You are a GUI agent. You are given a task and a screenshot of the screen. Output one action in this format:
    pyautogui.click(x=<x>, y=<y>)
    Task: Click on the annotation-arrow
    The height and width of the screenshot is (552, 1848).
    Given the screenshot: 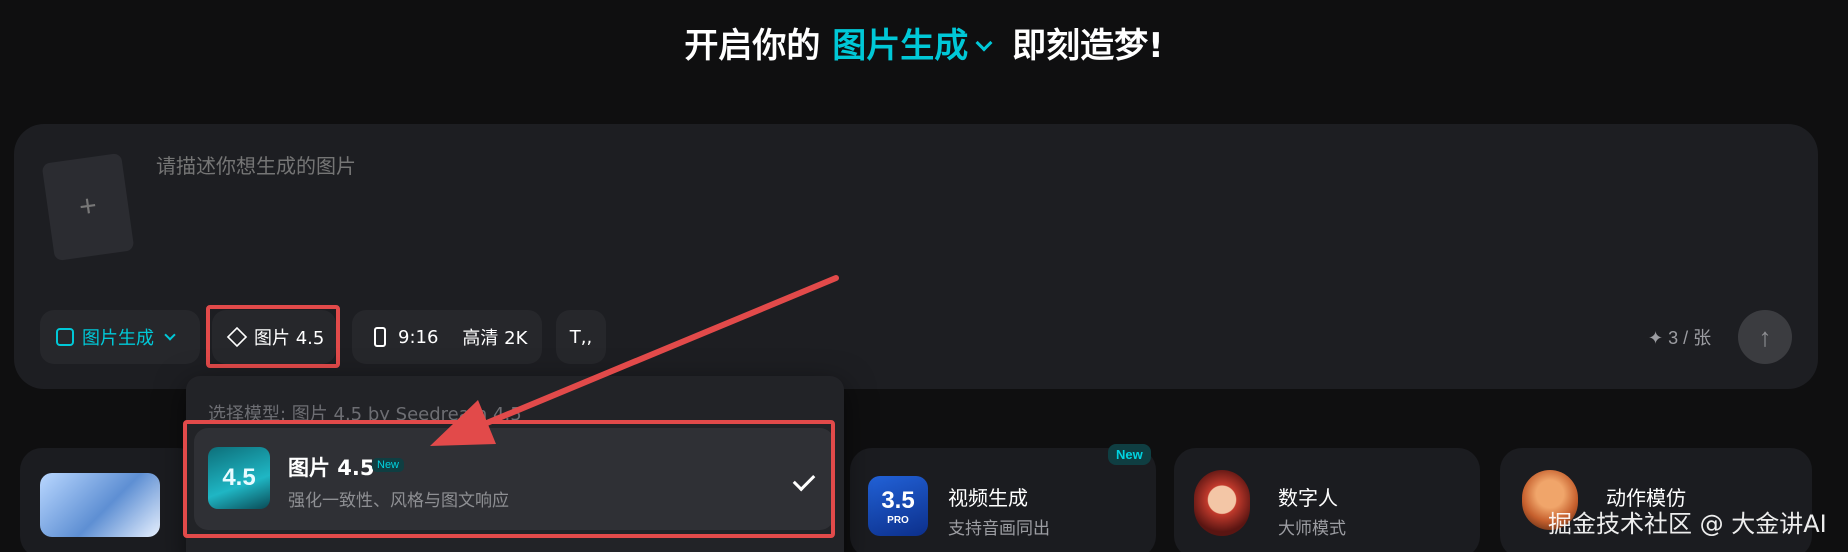 What is the action you would take?
    pyautogui.click(x=634, y=360)
    